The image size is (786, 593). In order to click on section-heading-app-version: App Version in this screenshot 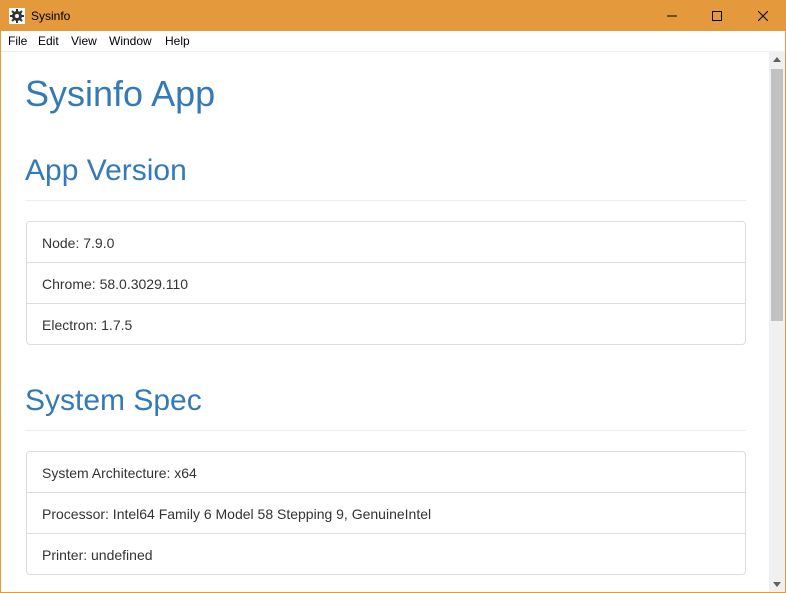, I will do `click(106, 170)`.